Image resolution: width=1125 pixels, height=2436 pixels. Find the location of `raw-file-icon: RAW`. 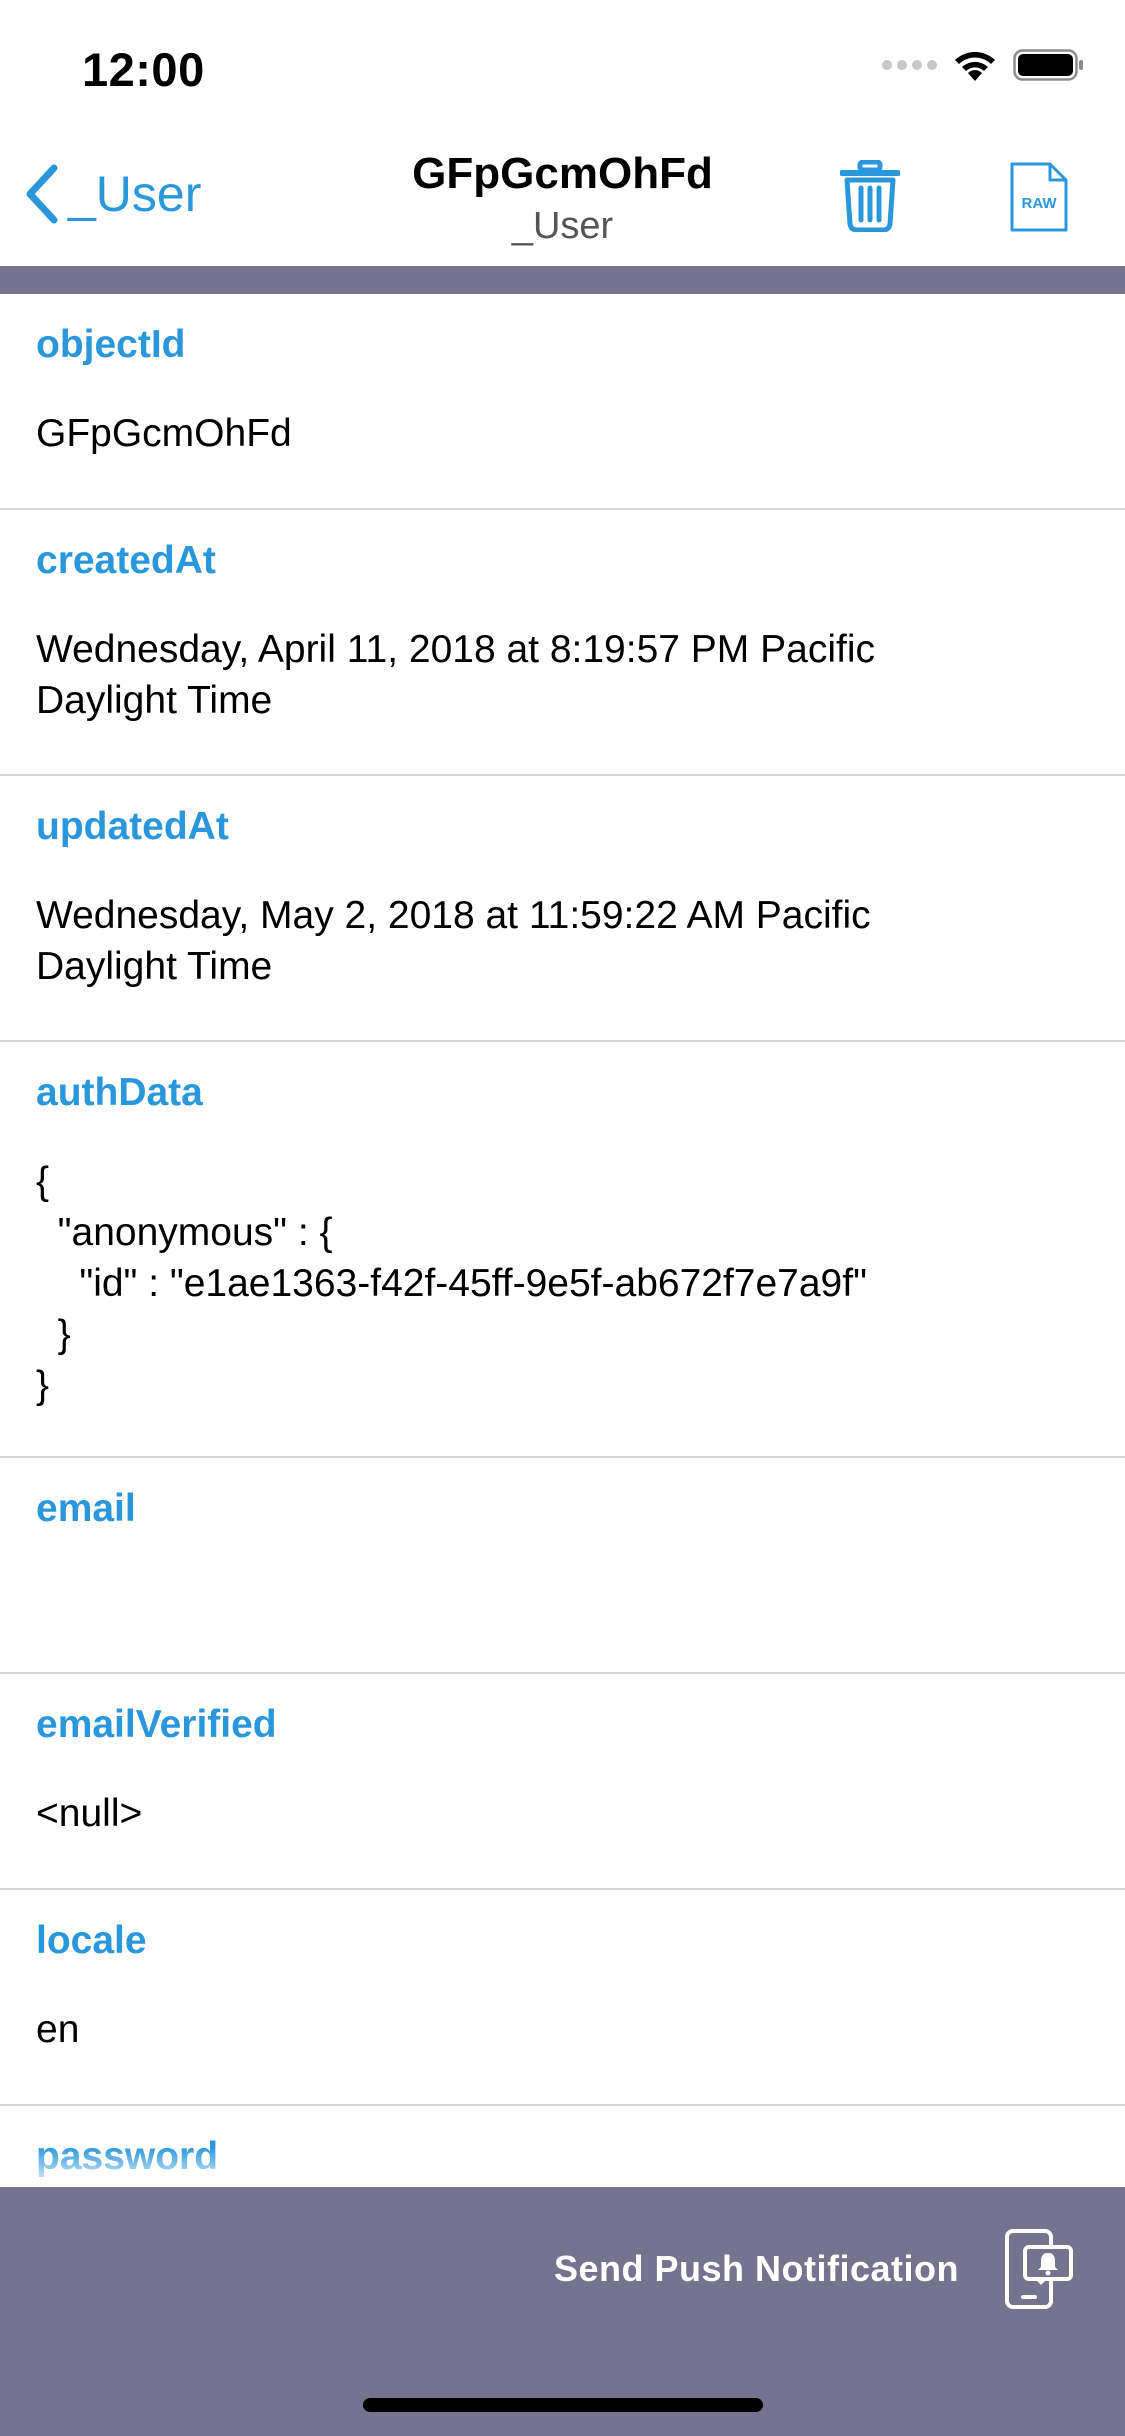

raw-file-icon: RAW is located at coordinates (1039, 197).